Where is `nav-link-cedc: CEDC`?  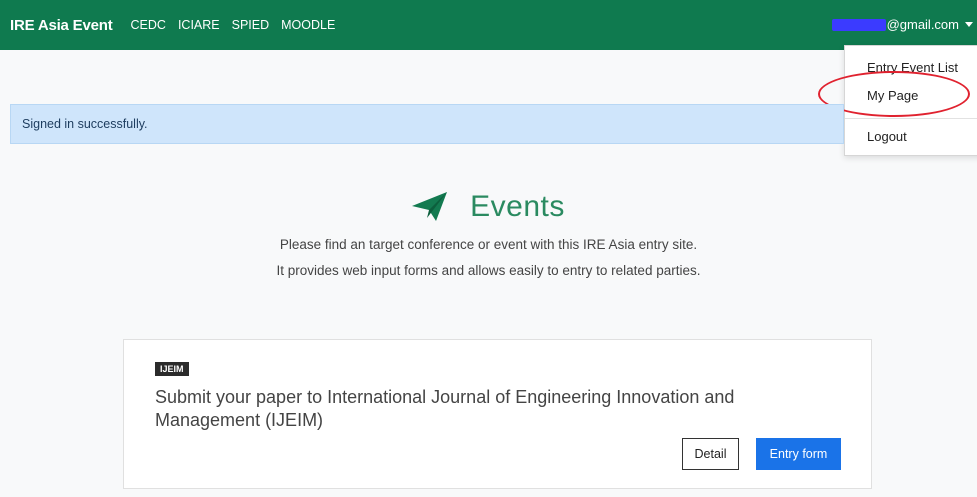
nav-link-cedc: CEDC is located at coordinates (148, 25).